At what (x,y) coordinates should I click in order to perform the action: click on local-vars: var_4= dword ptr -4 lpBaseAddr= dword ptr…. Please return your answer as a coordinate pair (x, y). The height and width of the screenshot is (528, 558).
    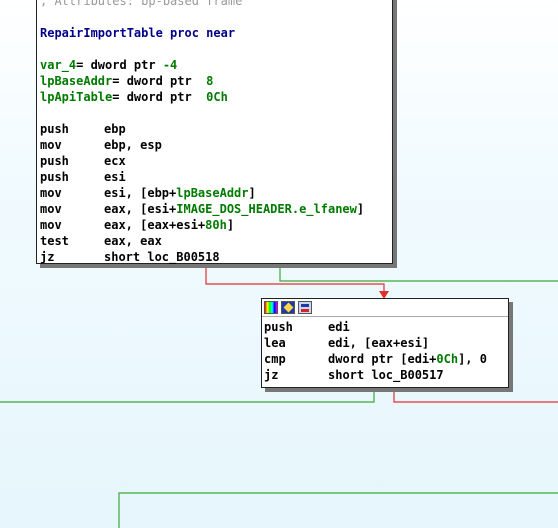
    Looking at the image, I should click on (216, 81).